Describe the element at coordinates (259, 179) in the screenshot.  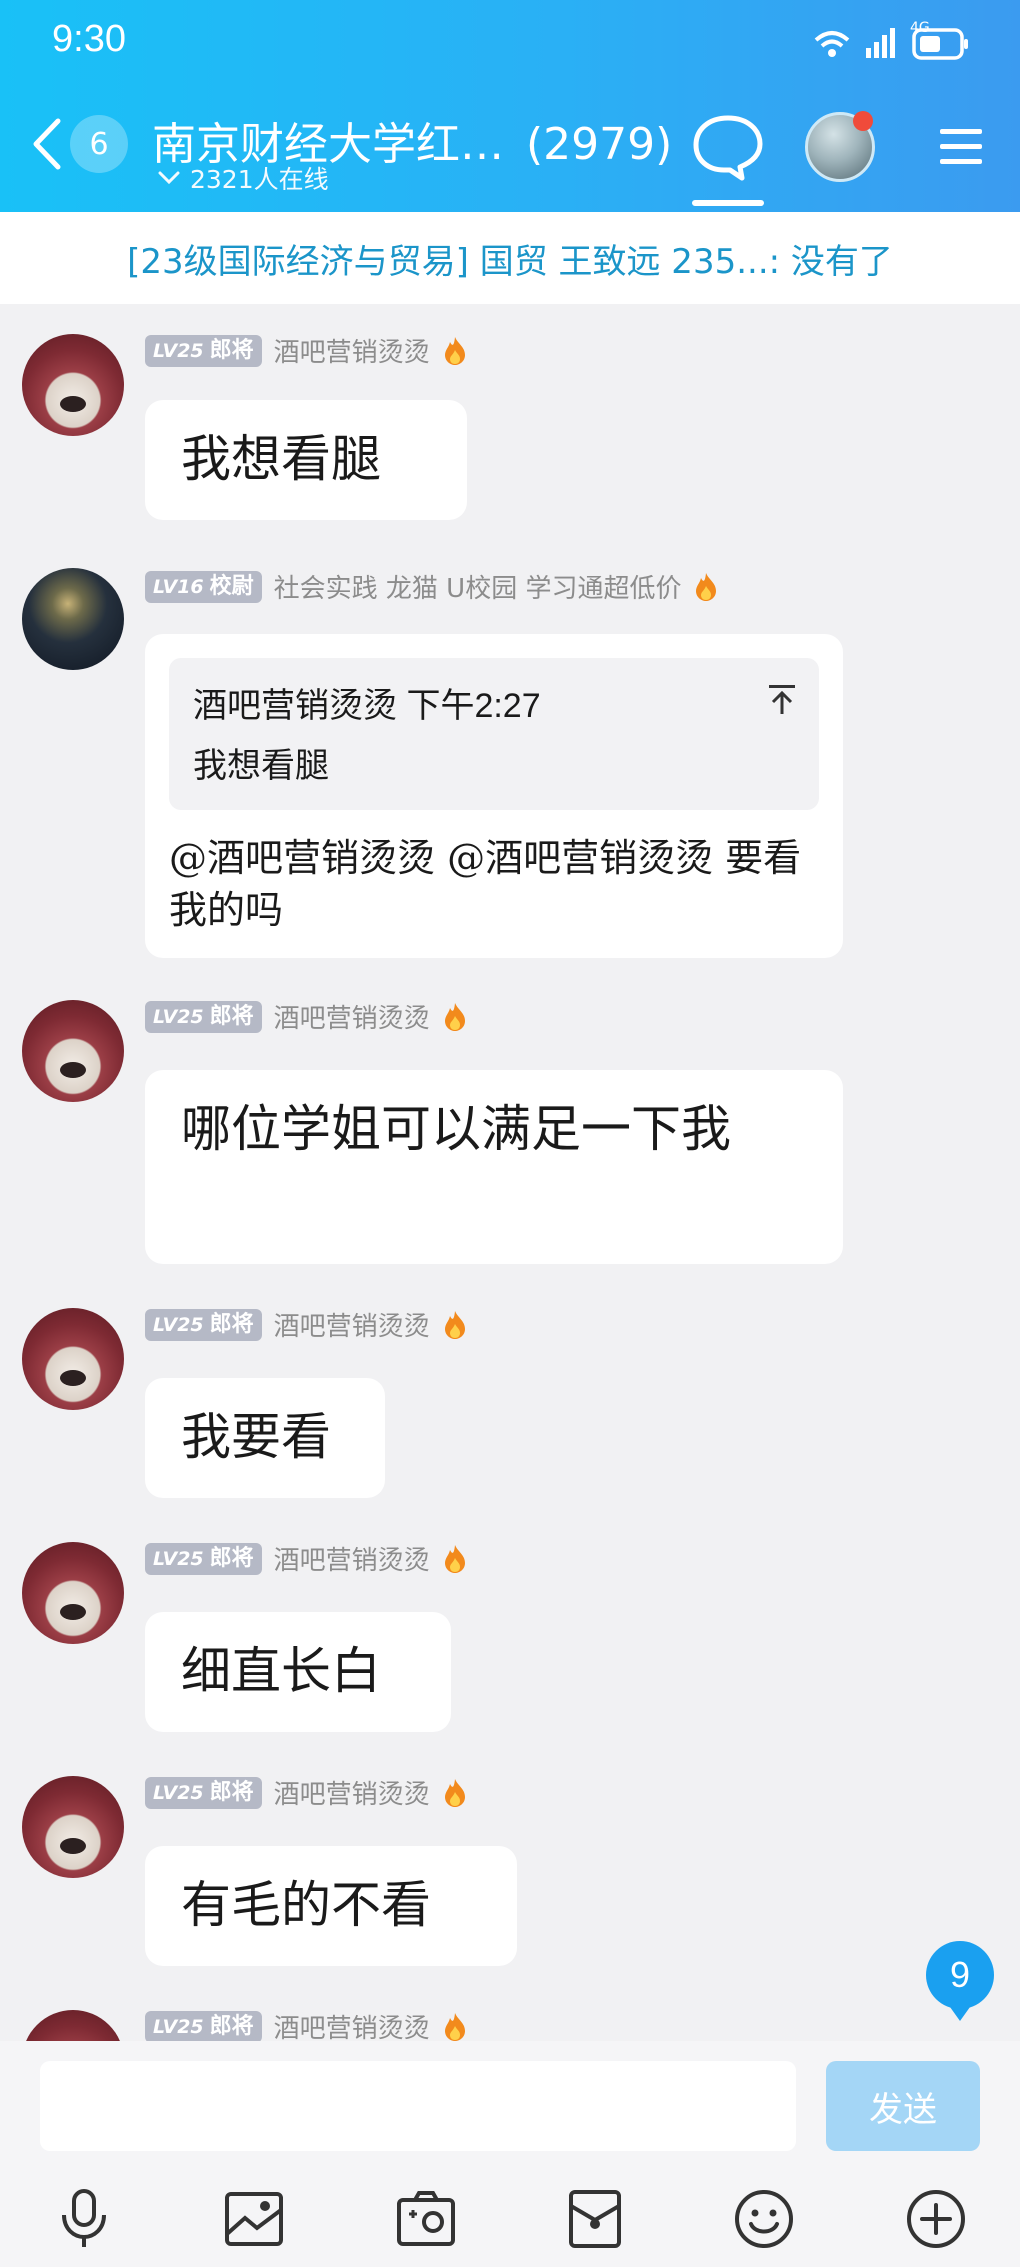
I see `online-label: 2321人在线` at that location.